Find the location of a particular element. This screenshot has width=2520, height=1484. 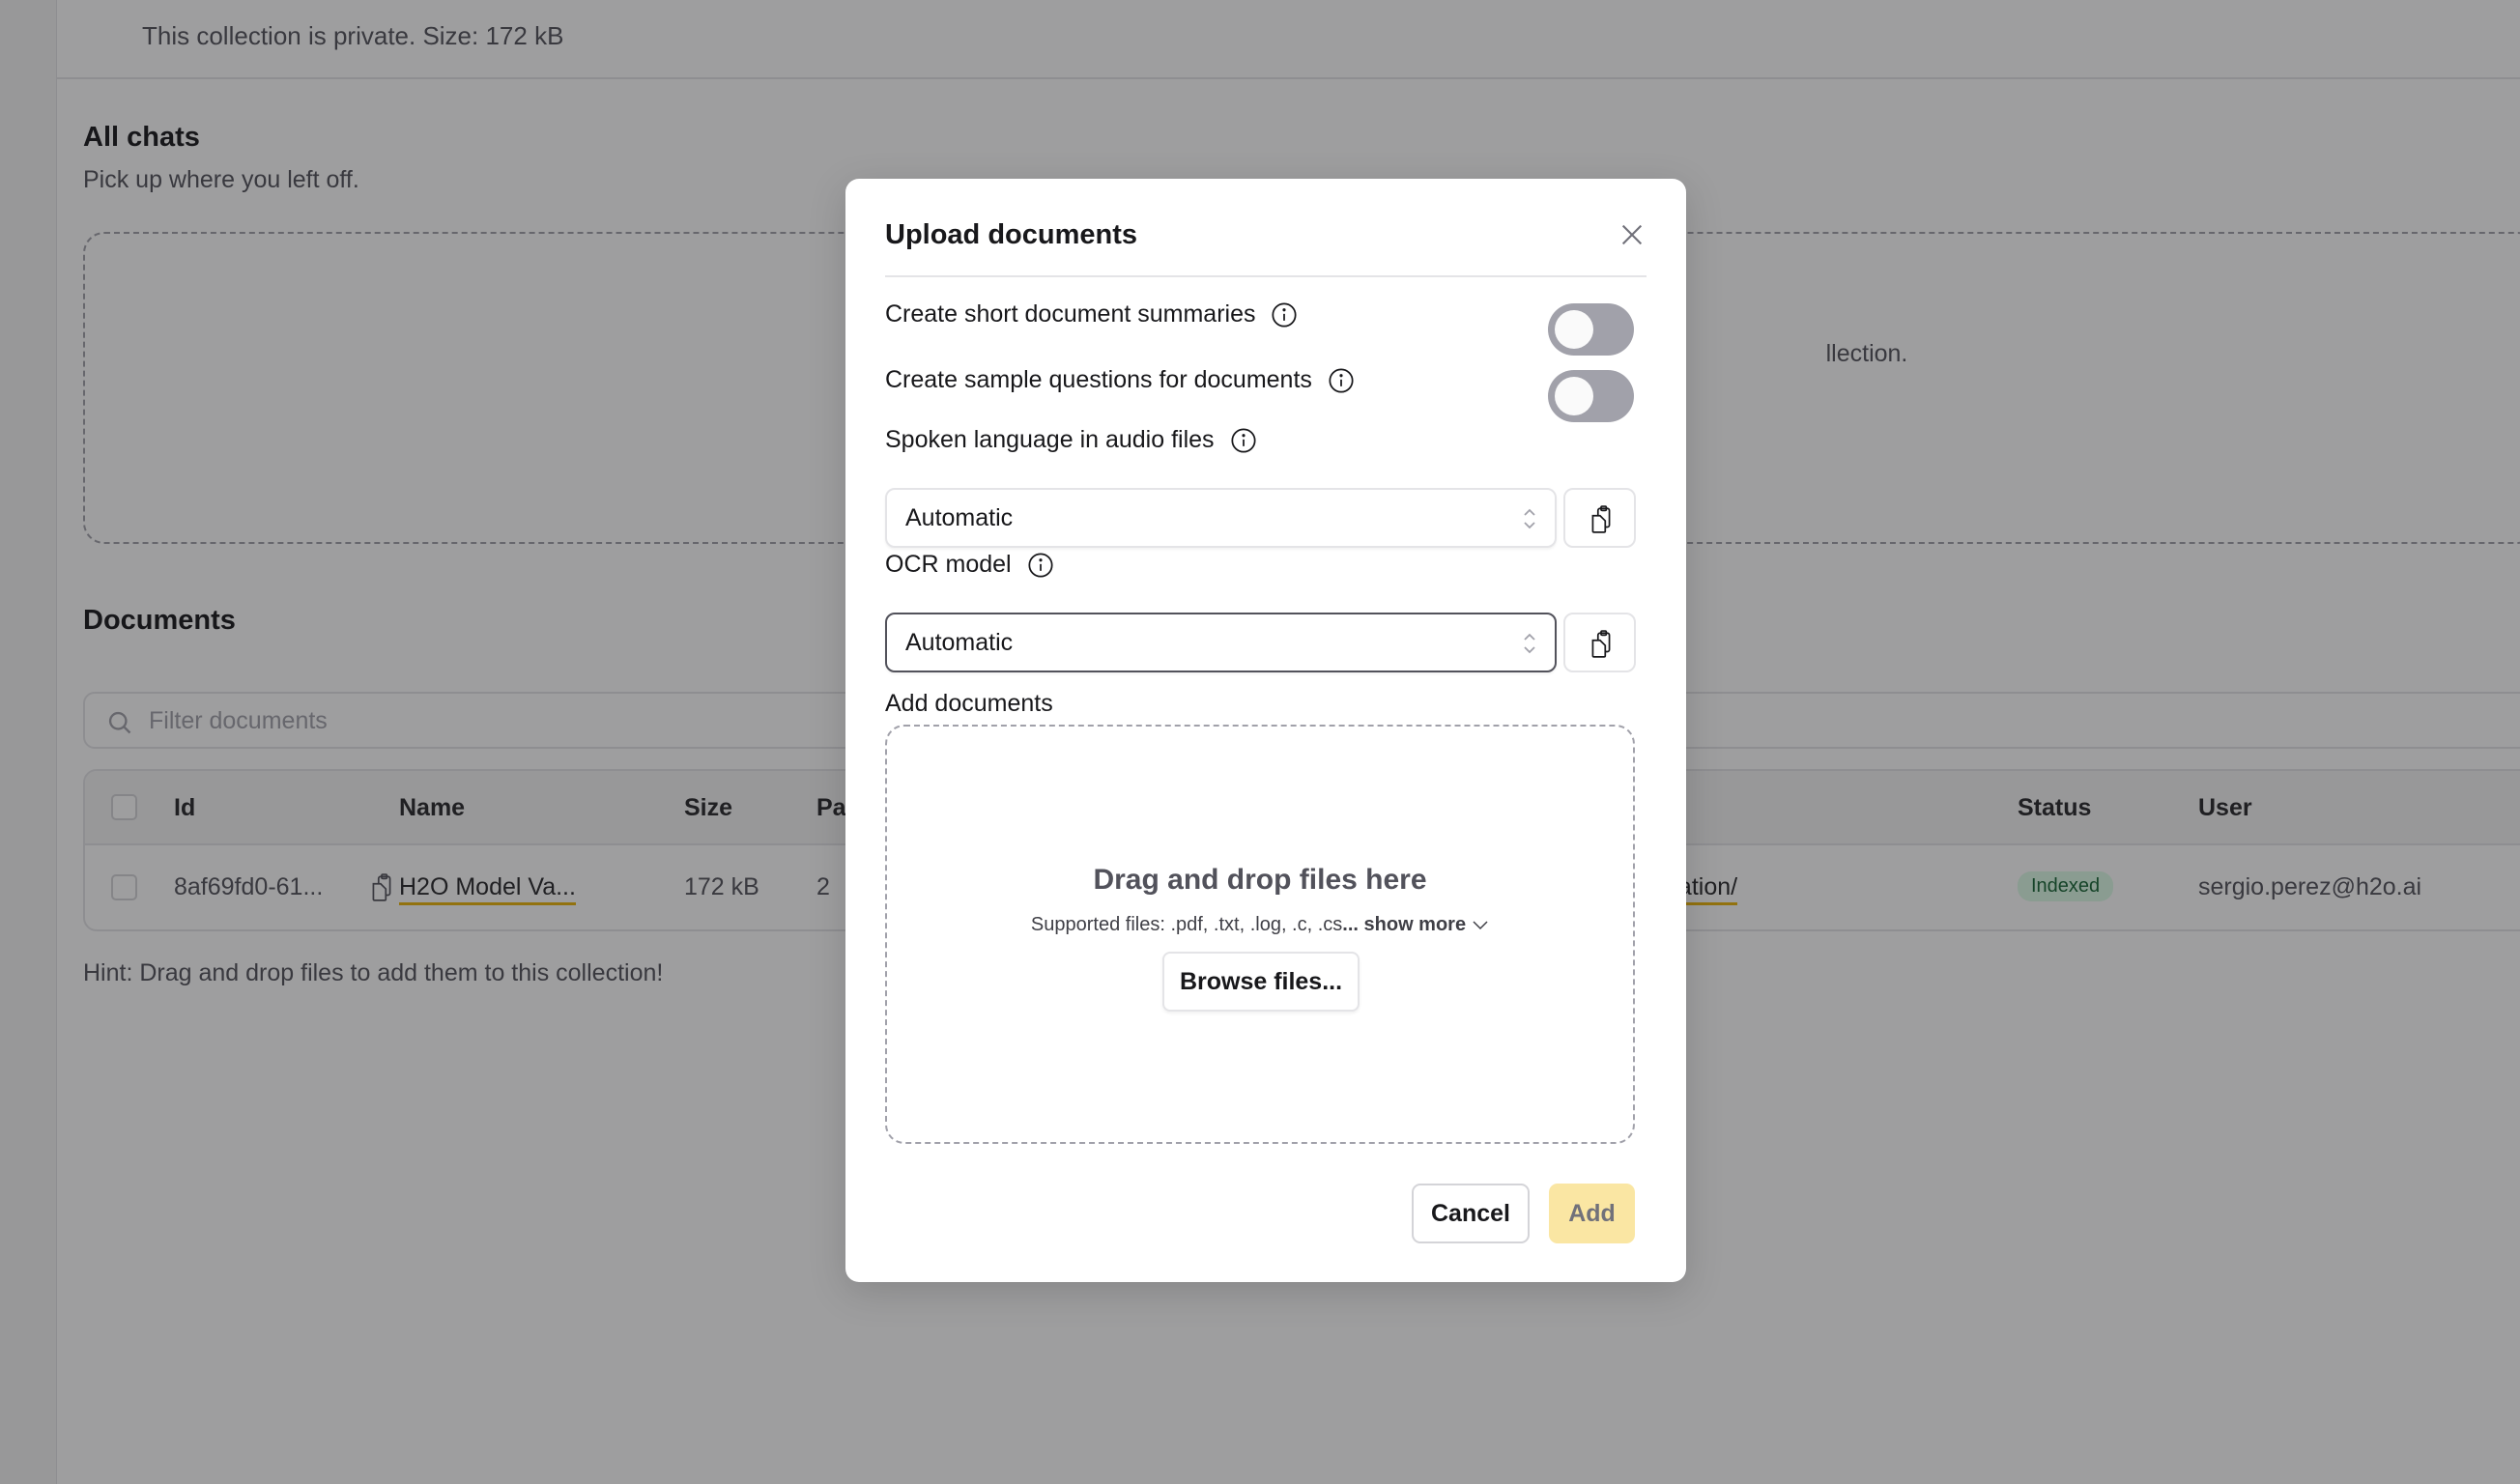

chevron-down-icon is located at coordinates (1480, 926).